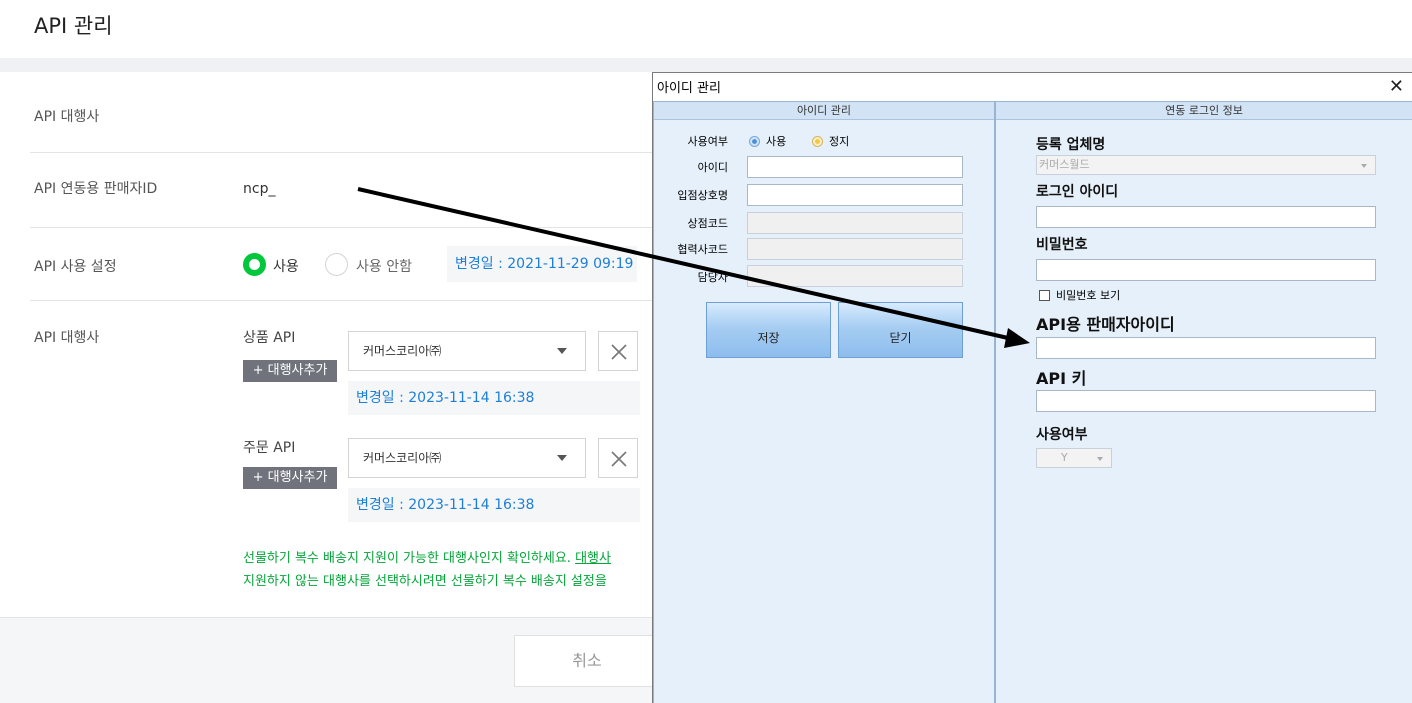 The width and height of the screenshot is (1412, 703). What do you see at coordinates (1206, 270) in the screenshot?
I see `password-input` at bounding box center [1206, 270].